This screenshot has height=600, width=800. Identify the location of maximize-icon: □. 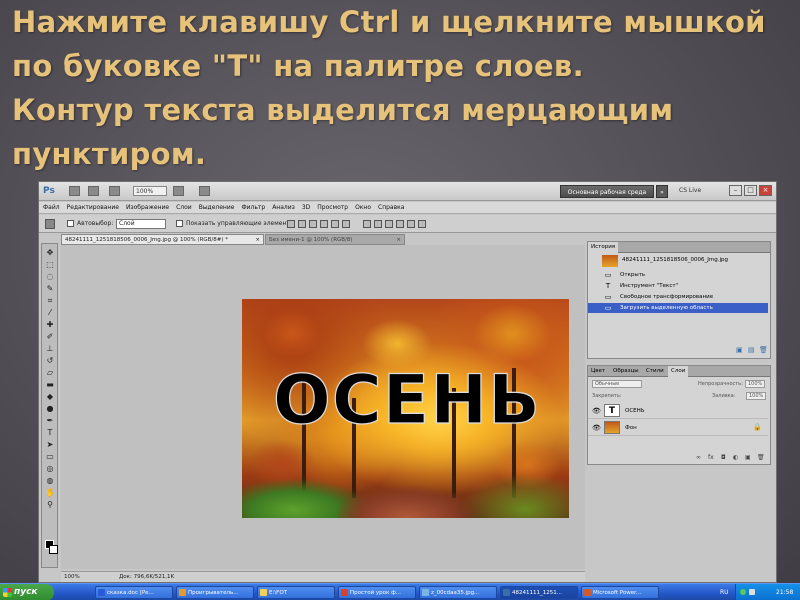
(750, 190).